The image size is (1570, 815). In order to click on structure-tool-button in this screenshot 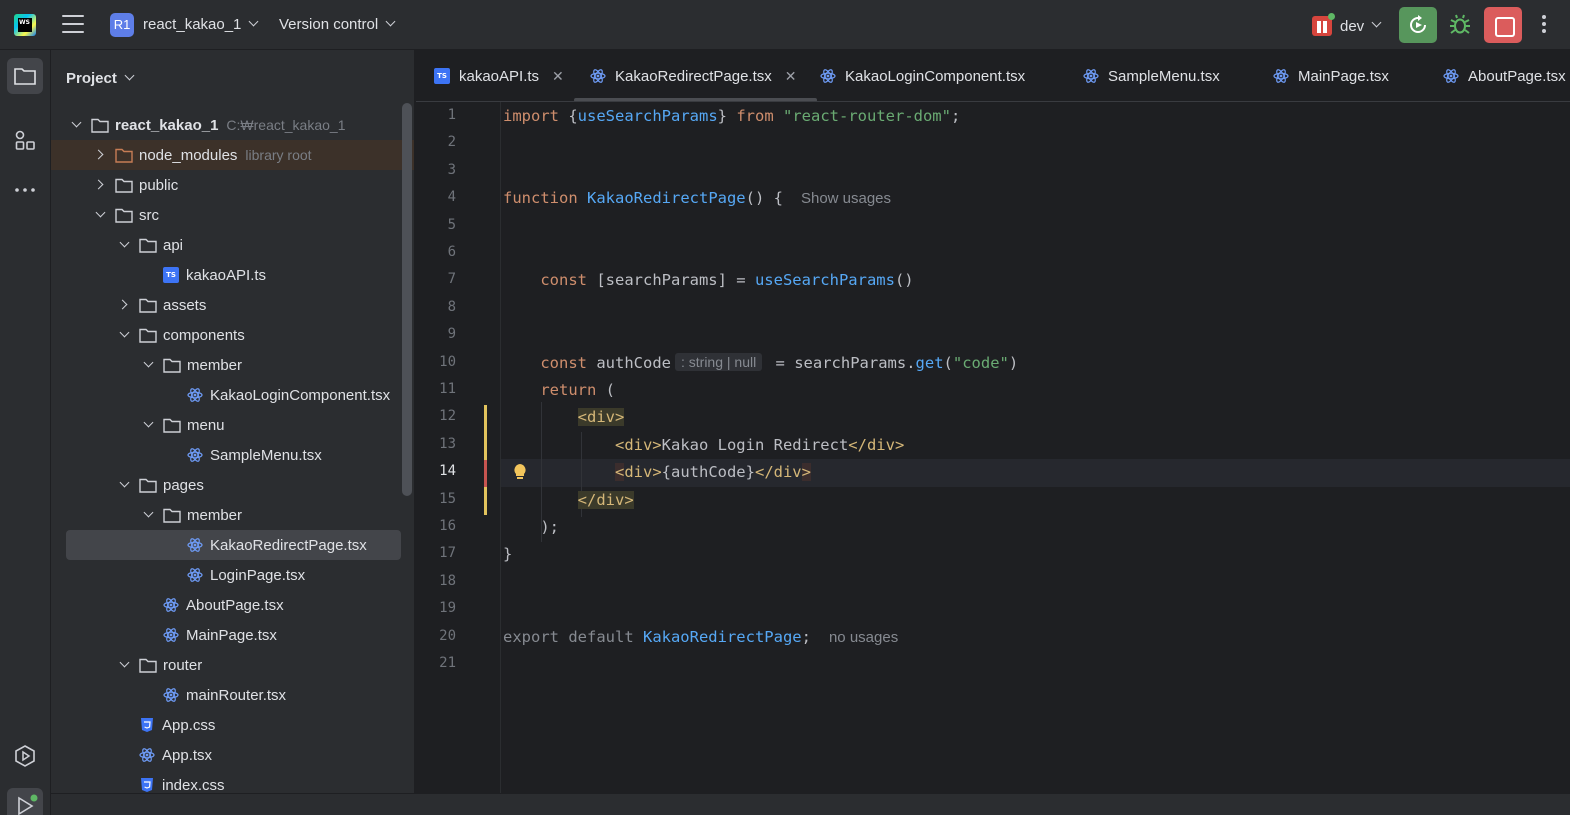, I will do `click(25, 140)`.